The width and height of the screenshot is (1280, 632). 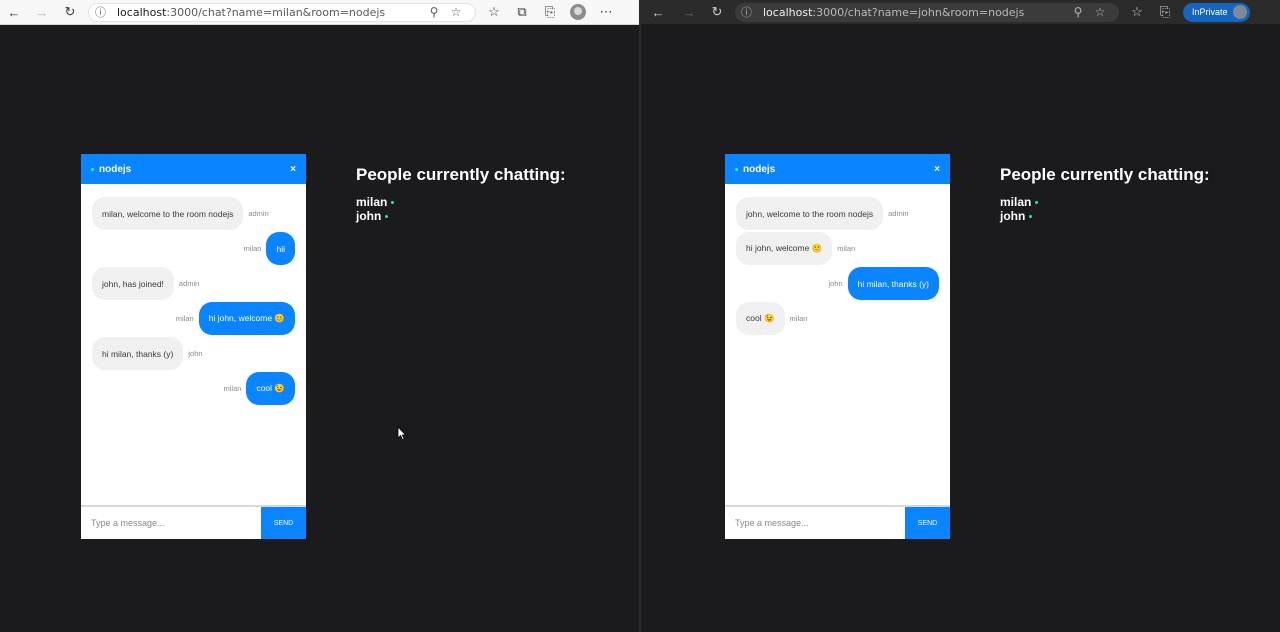 I want to click on url-path: :3000/chat?name=milan&room=nodejs, so click(x=276, y=12).